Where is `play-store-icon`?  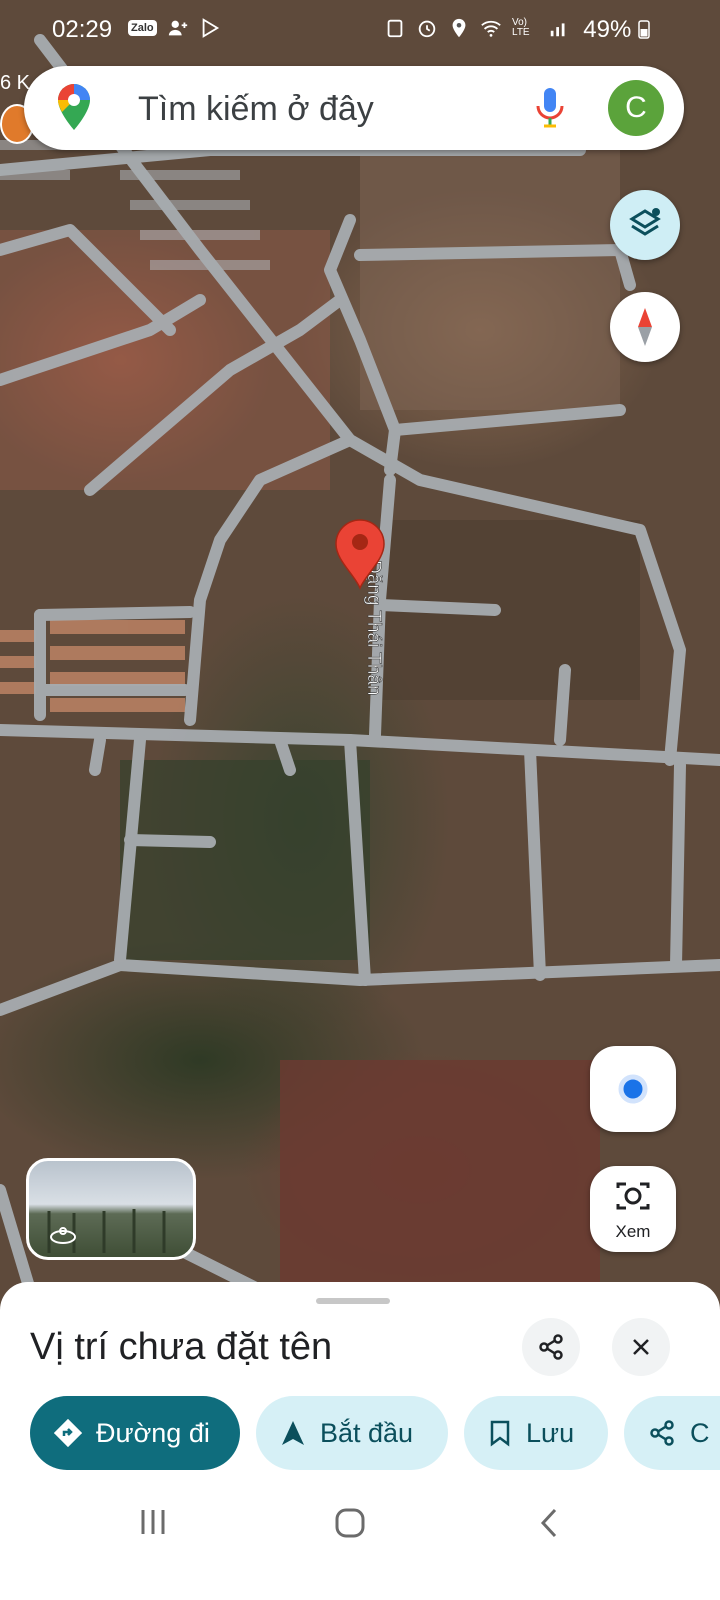
play-store-icon is located at coordinates (210, 28).